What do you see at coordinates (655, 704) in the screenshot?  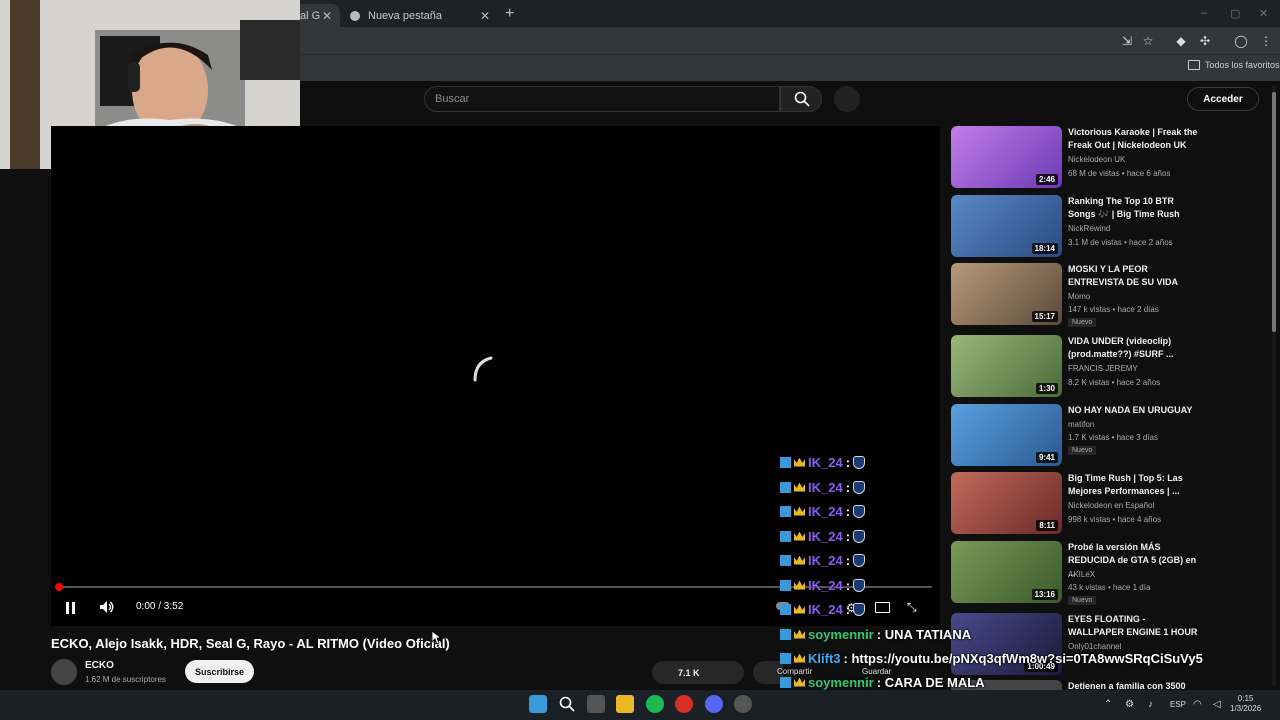 I see `spotify-icon` at bounding box center [655, 704].